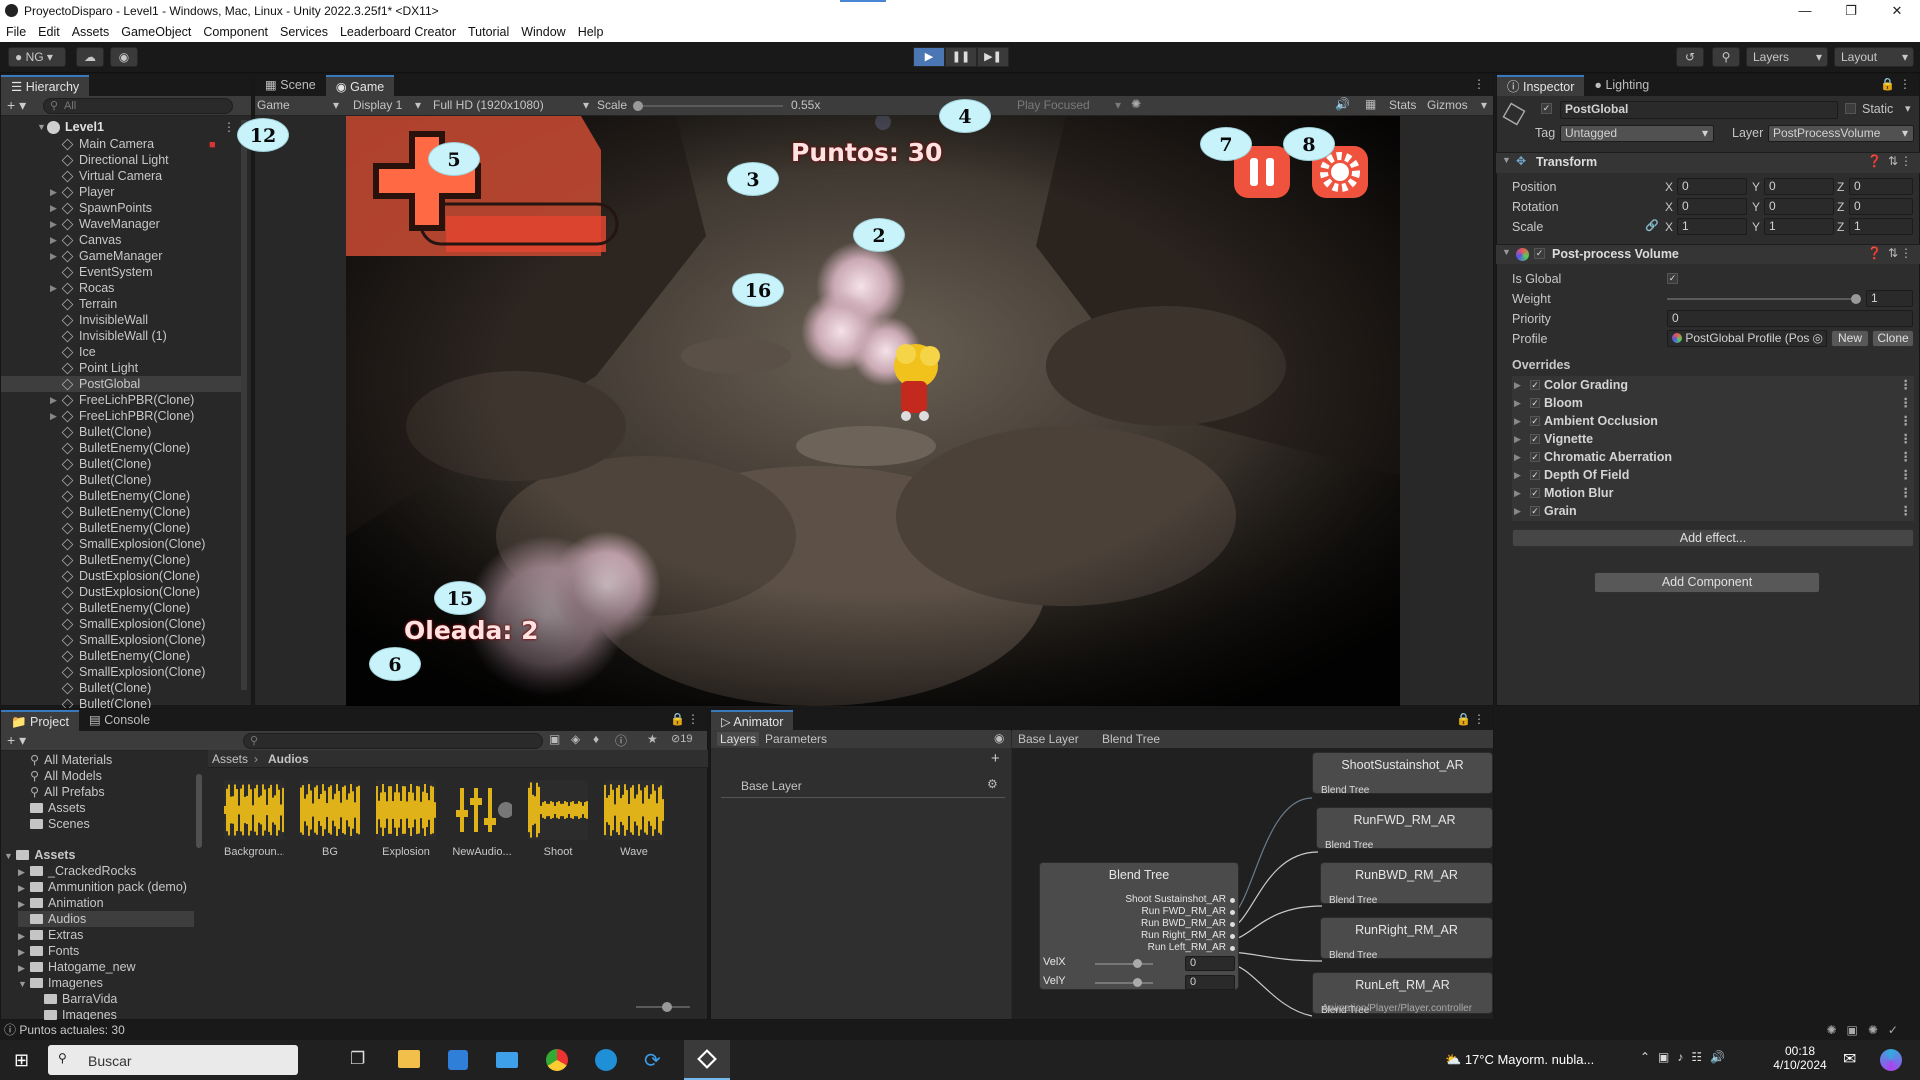 Image resolution: width=1920 pixels, height=1080 pixels. I want to click on cloud-icon: ☁, so click(90, 57).